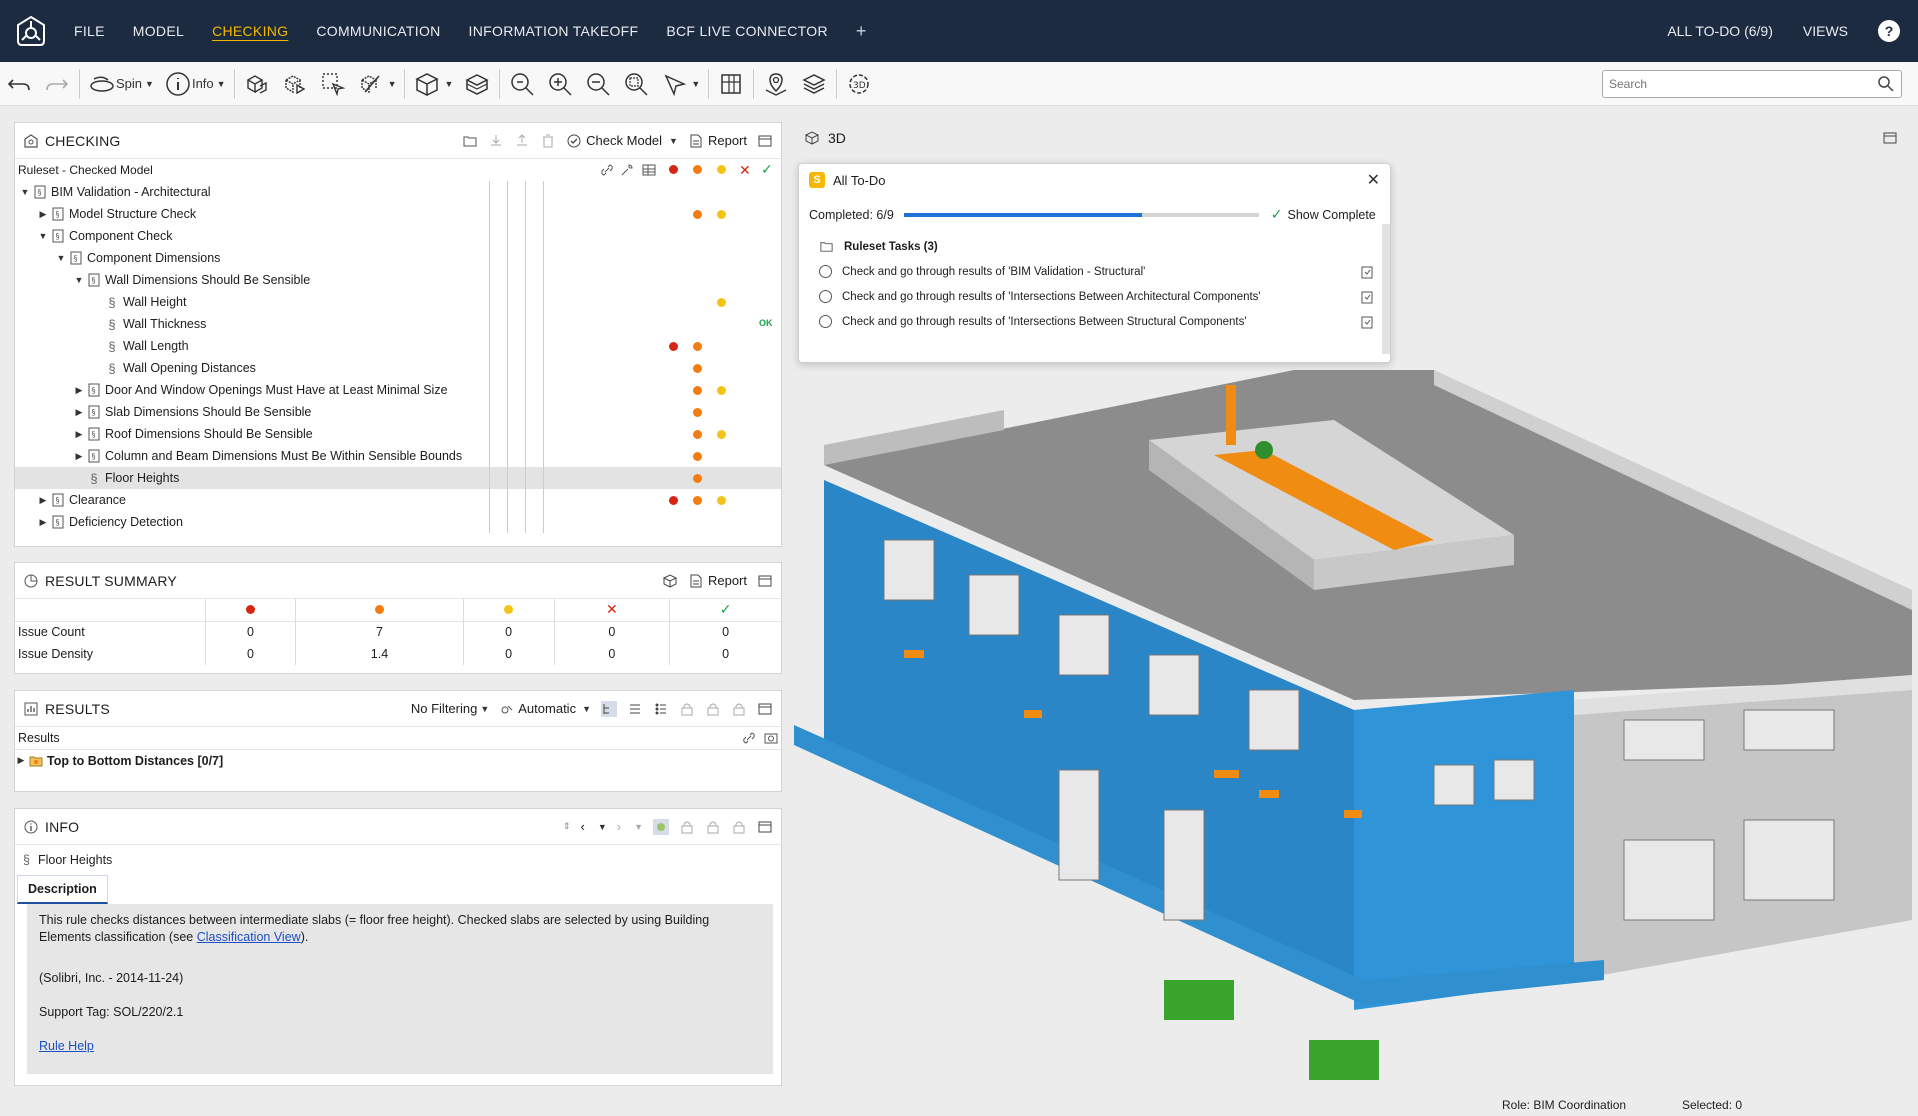  What do you see at coordinates (661, 709) in the screenshot?
I see `category-view-icon` at bounding box center [661, 709].